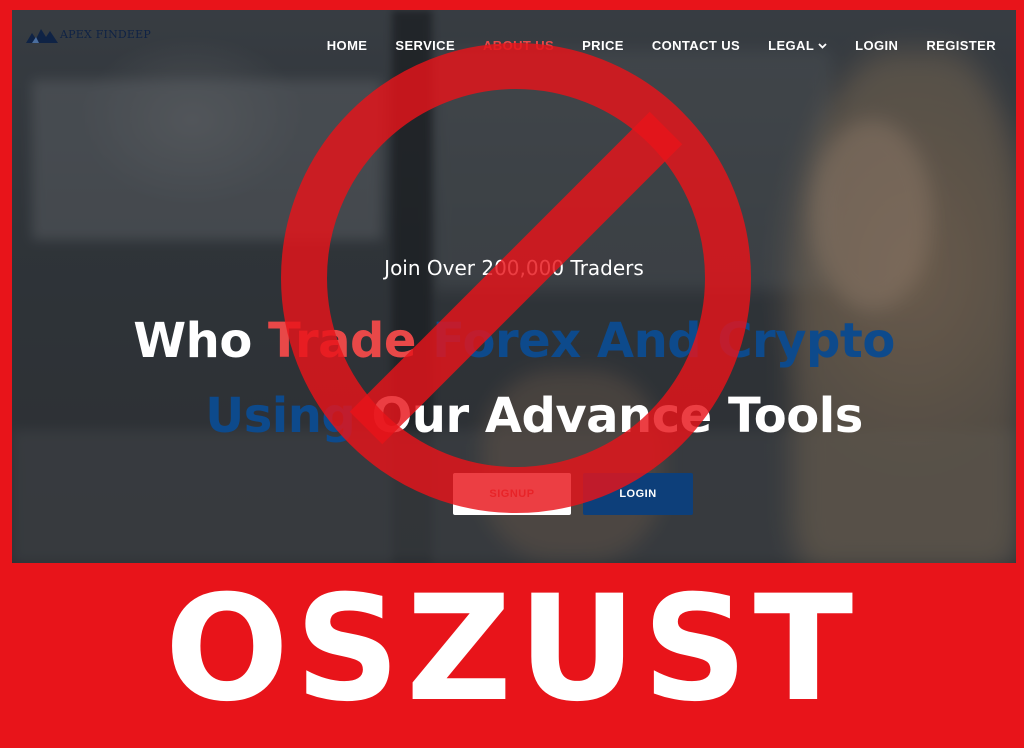 The height and width of the screenshot is (748, 1024). What do you see at coordinates (342, 341) in the screenshot?
I see `headline-word: Trade` at bounding box center [342, 341].